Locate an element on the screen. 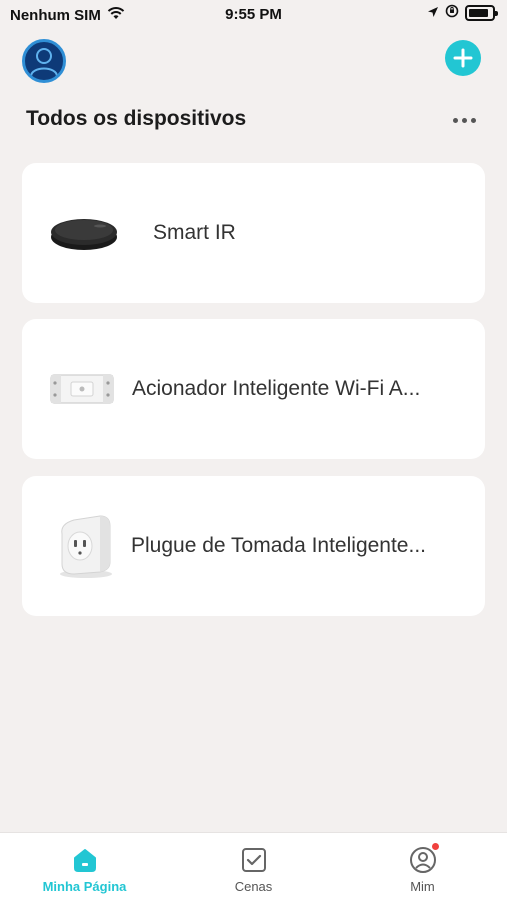 The image size is (507, 900). tab-mim: Mim is located at coordinates (422, 866).